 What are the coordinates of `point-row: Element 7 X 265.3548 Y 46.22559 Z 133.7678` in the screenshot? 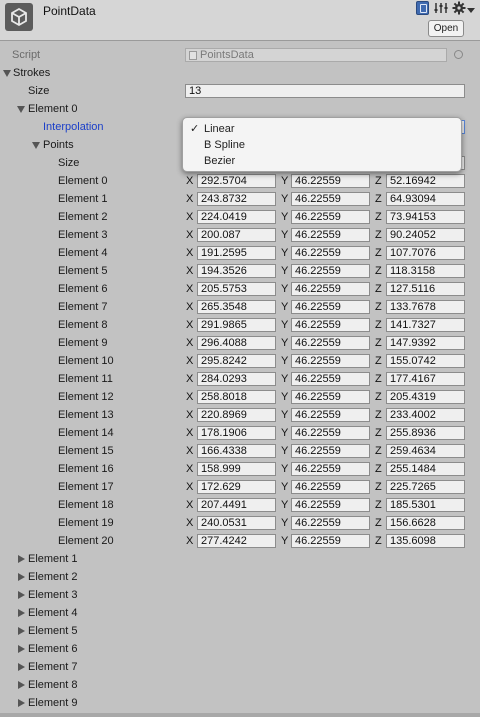 It's located at (240, 308).